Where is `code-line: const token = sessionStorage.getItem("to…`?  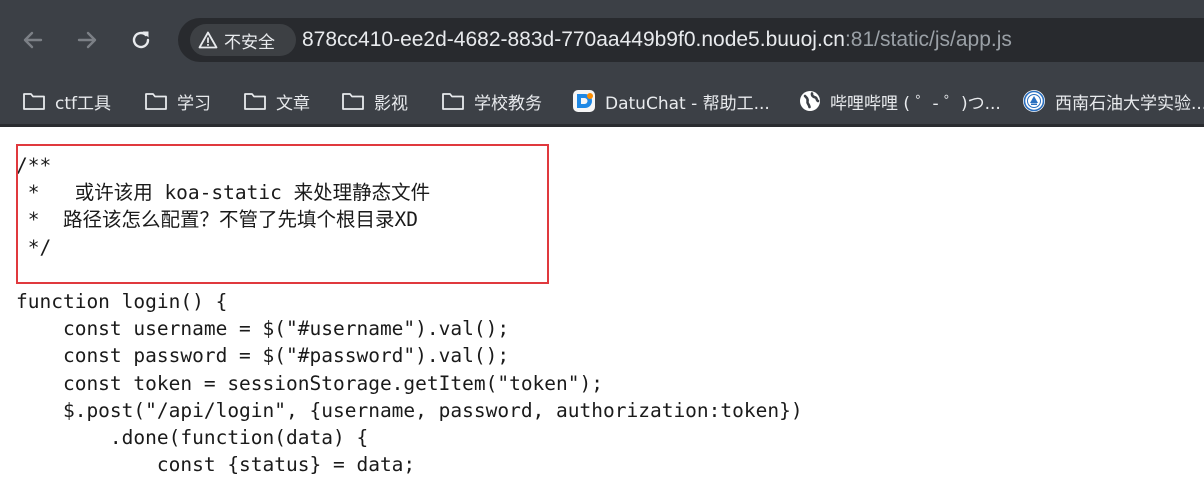 code-line: const token = sessionStorage.getItem("to… is located at coordinates (309, 383).